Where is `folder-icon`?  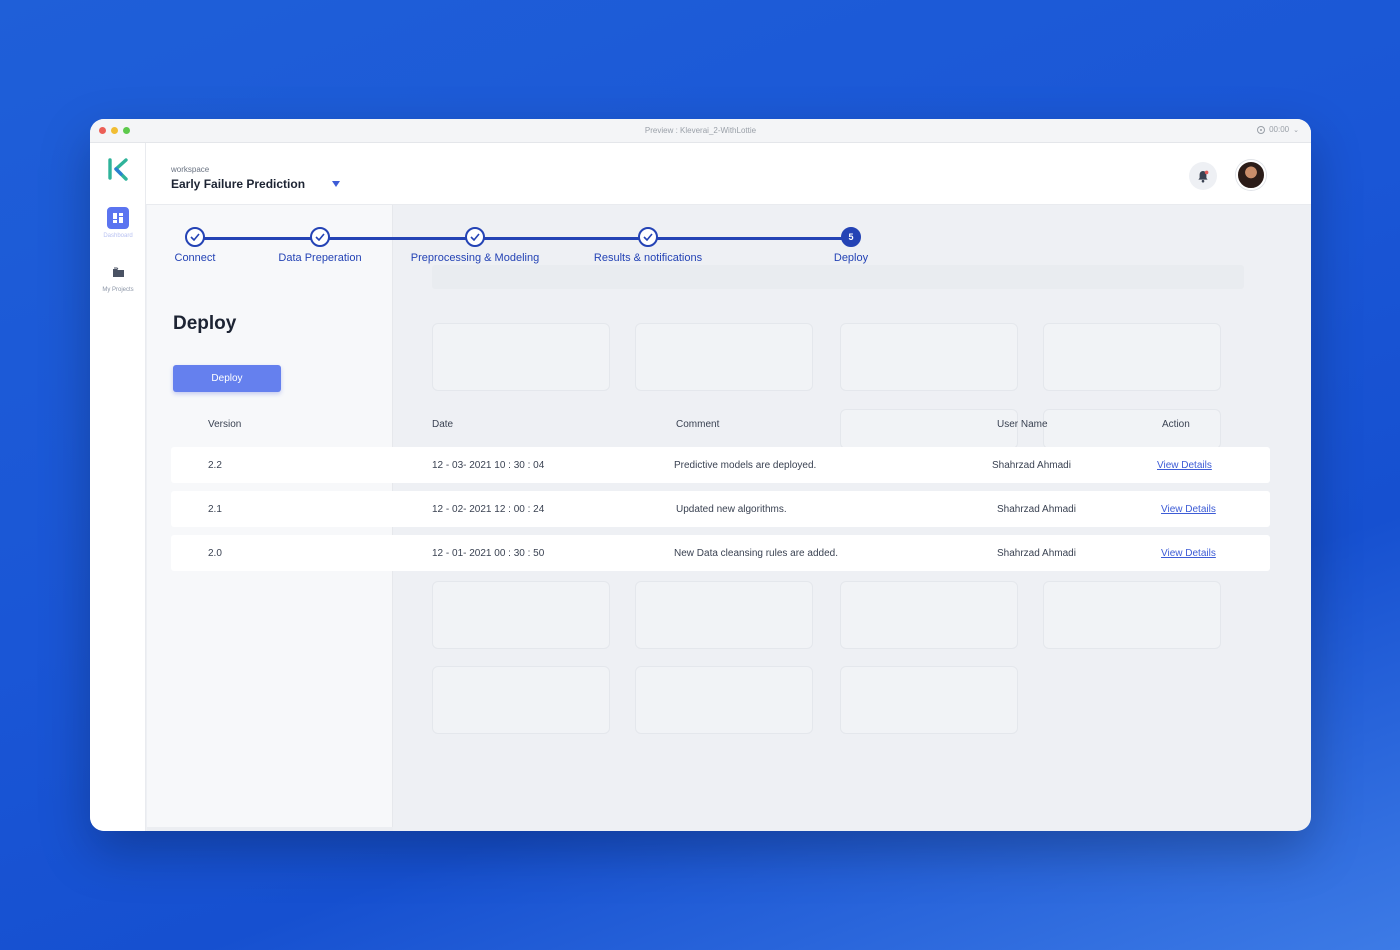
folder-icon is located at coordinates (118, 272).